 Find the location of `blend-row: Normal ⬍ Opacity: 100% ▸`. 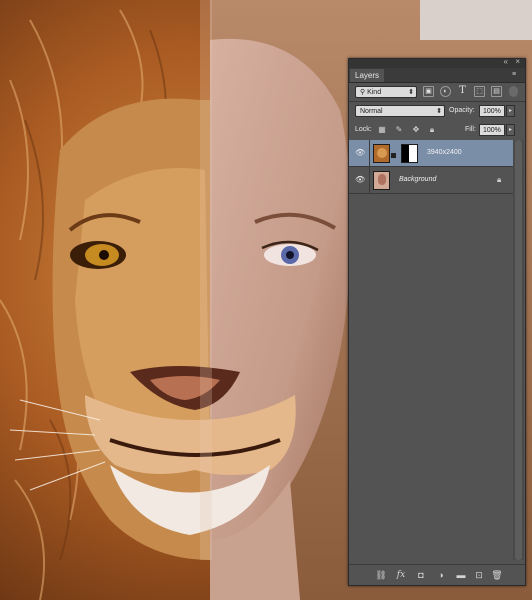

blend-row: Normal ⬍ Opacity: 100% ▸ is located at coordinates (437, 111).